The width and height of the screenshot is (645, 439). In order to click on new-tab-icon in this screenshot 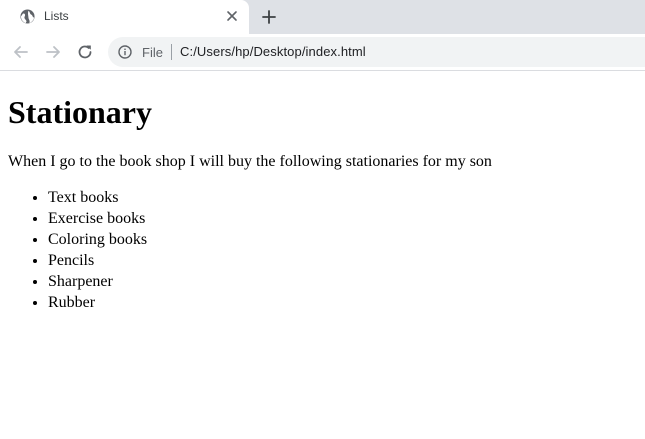, I will do `click(269, 17)`.